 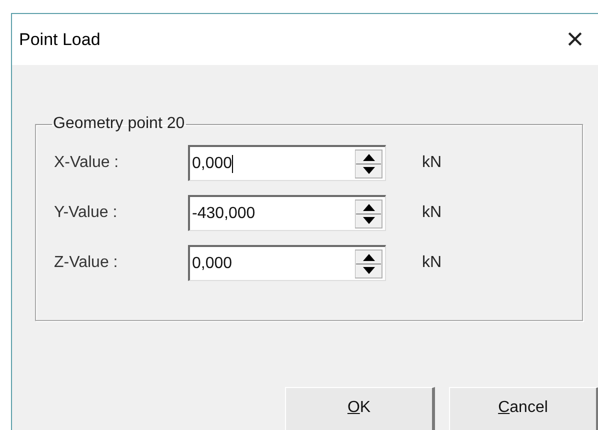 What do you see at coordinates (86, 213) in the screenshot?
I see `field-label: Y-Value :` at bounding box center [86, 213].